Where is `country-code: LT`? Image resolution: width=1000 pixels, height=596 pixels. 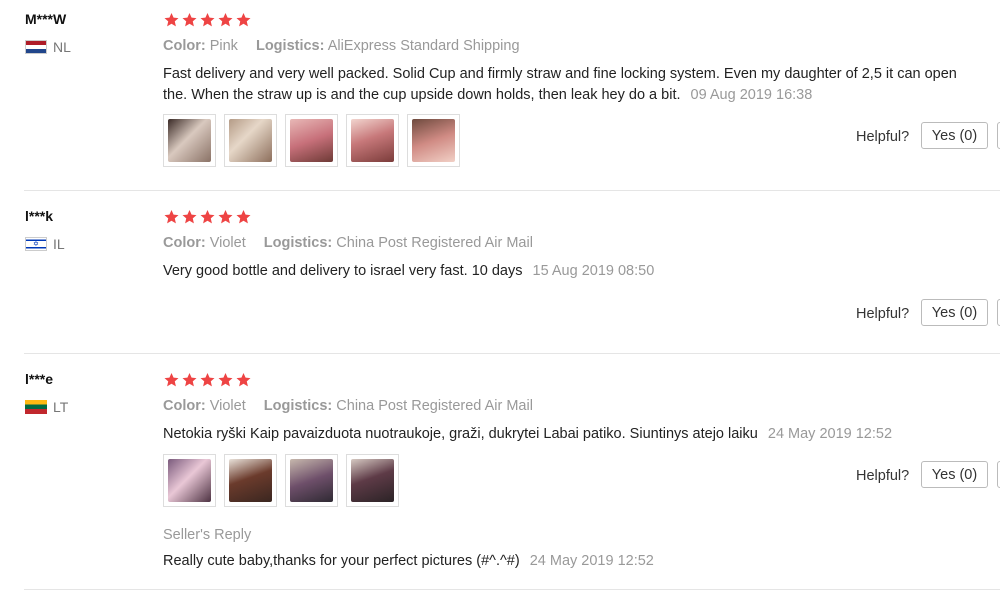 country-code: LT is located at coordinates (61, 407).